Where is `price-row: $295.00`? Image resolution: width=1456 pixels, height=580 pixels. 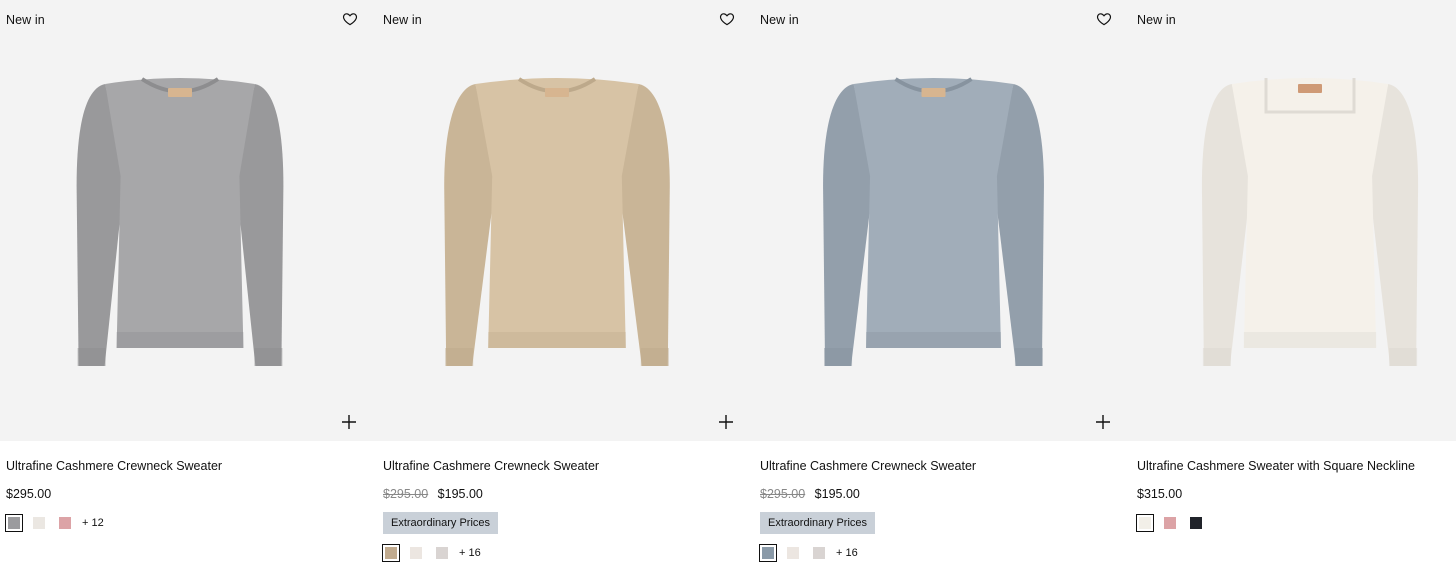
price-row: $295.00 is located at coordinates (28, 494).